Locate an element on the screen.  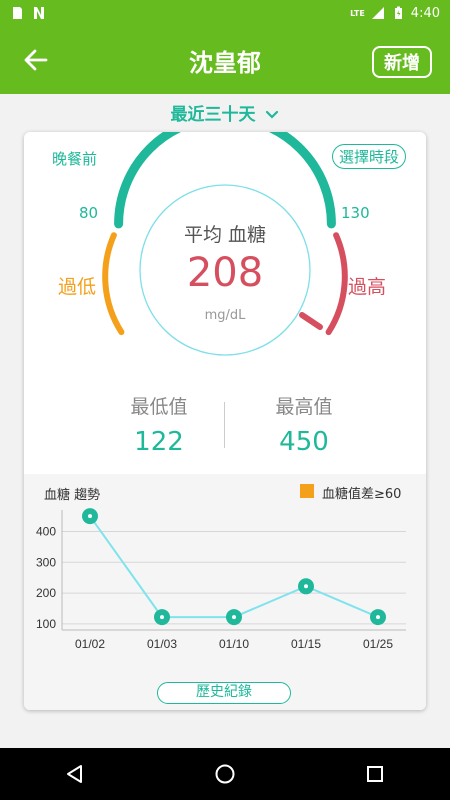
period-selector: 最近三十天 is located at coordinates (225, 112).